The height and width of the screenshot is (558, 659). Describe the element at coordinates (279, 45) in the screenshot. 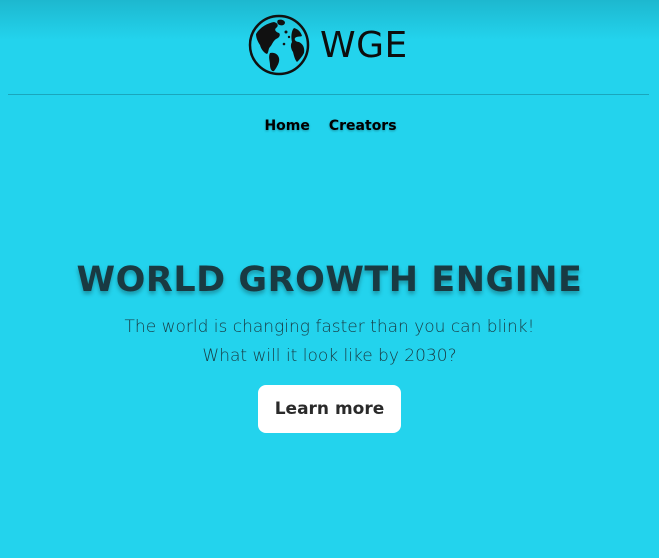

I see `globe-icon` at that location.